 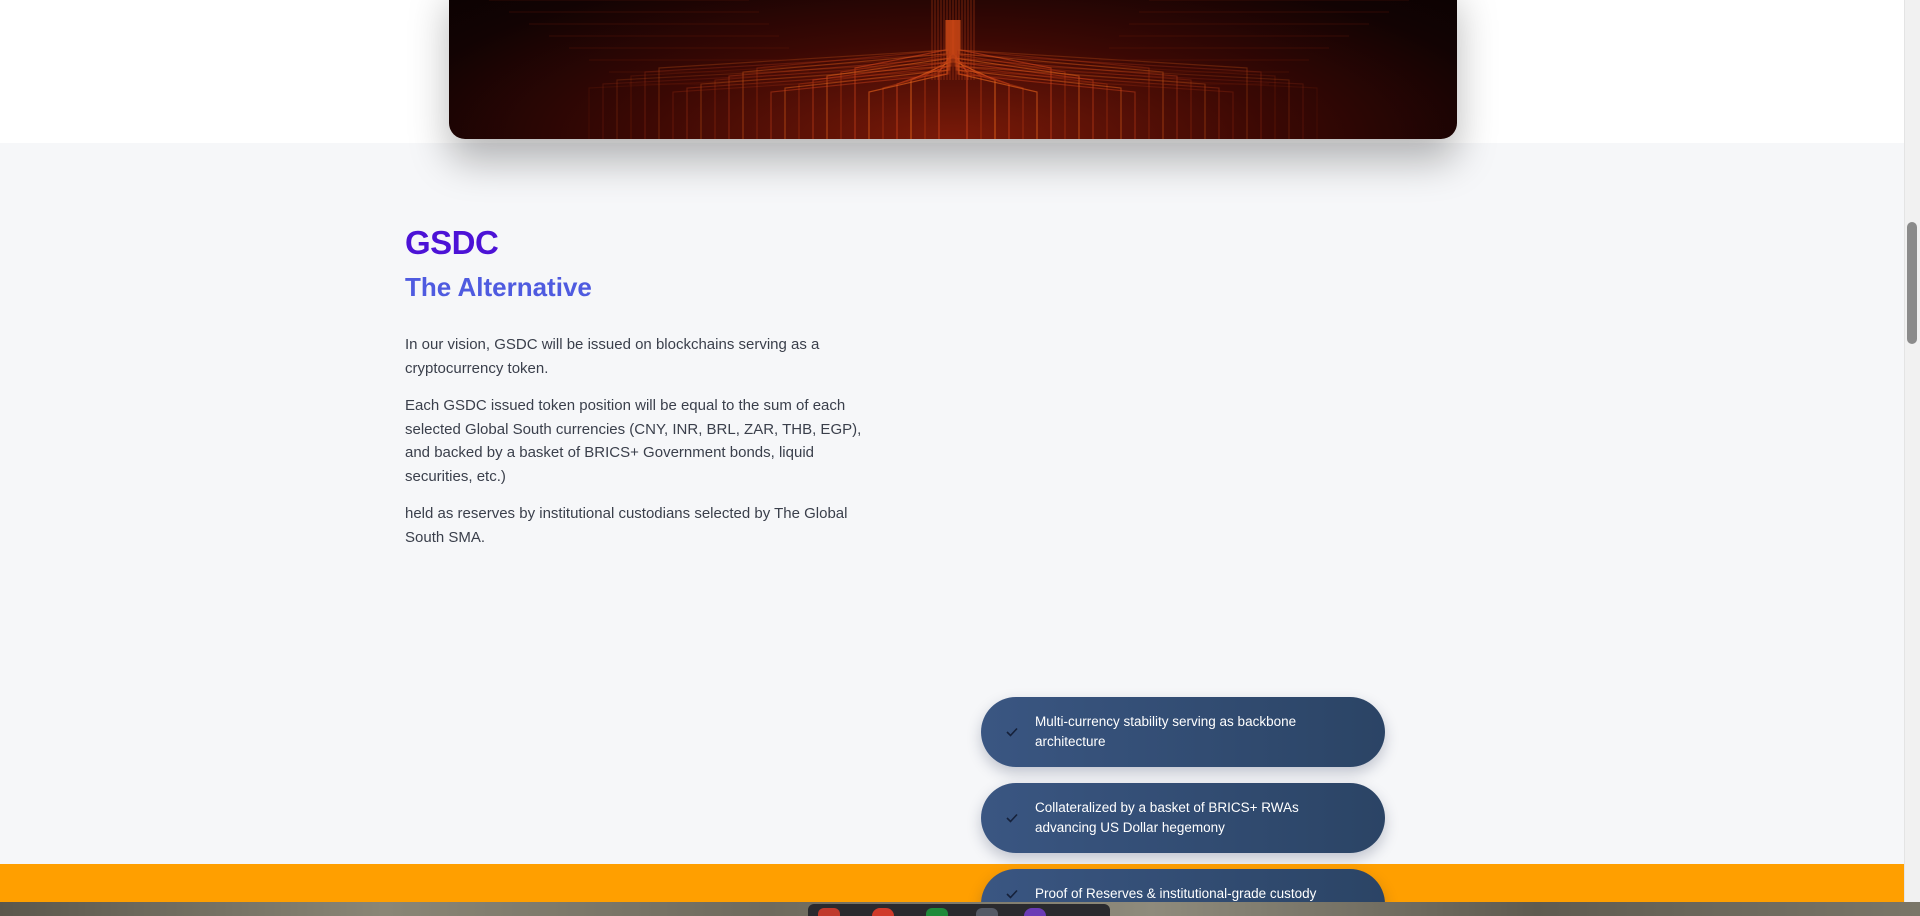 I want to click on section-subtitle: The Alternative, so click(x=498, y=287).